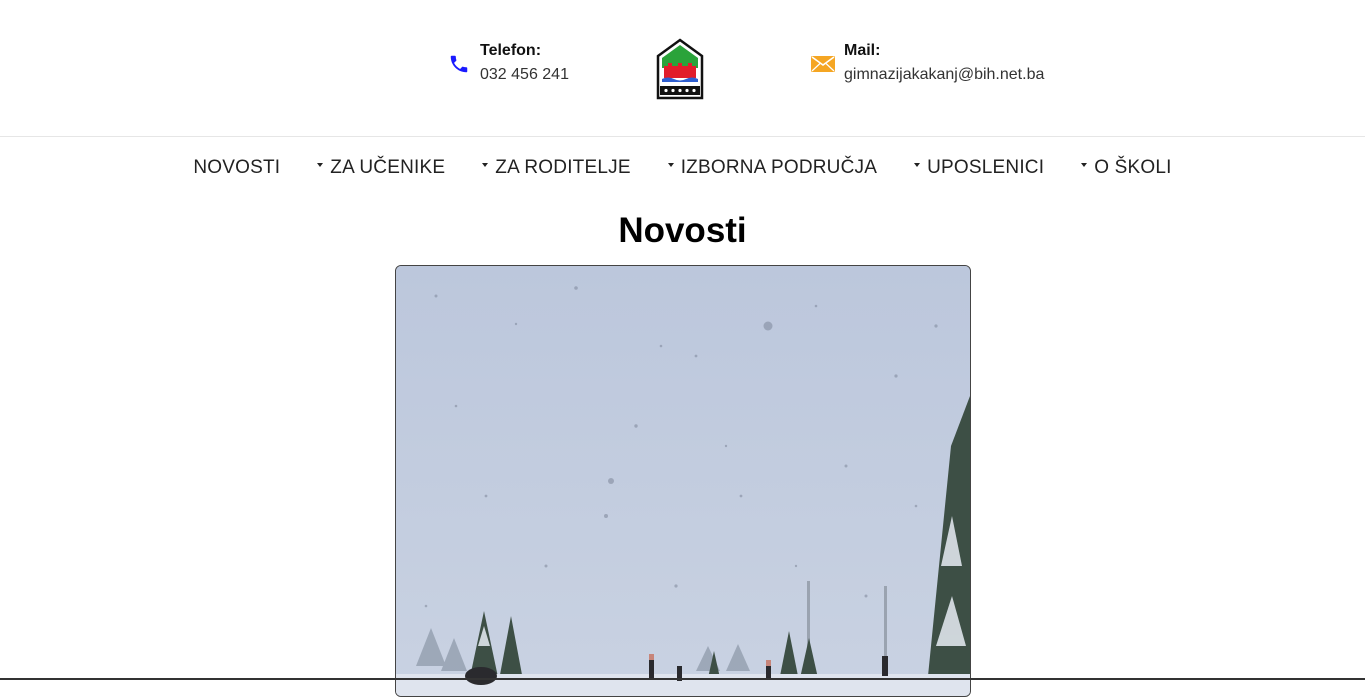 The width and height of the screenshot is (1365, 697). I want to click on school-crest-logo, so click(680, 69).